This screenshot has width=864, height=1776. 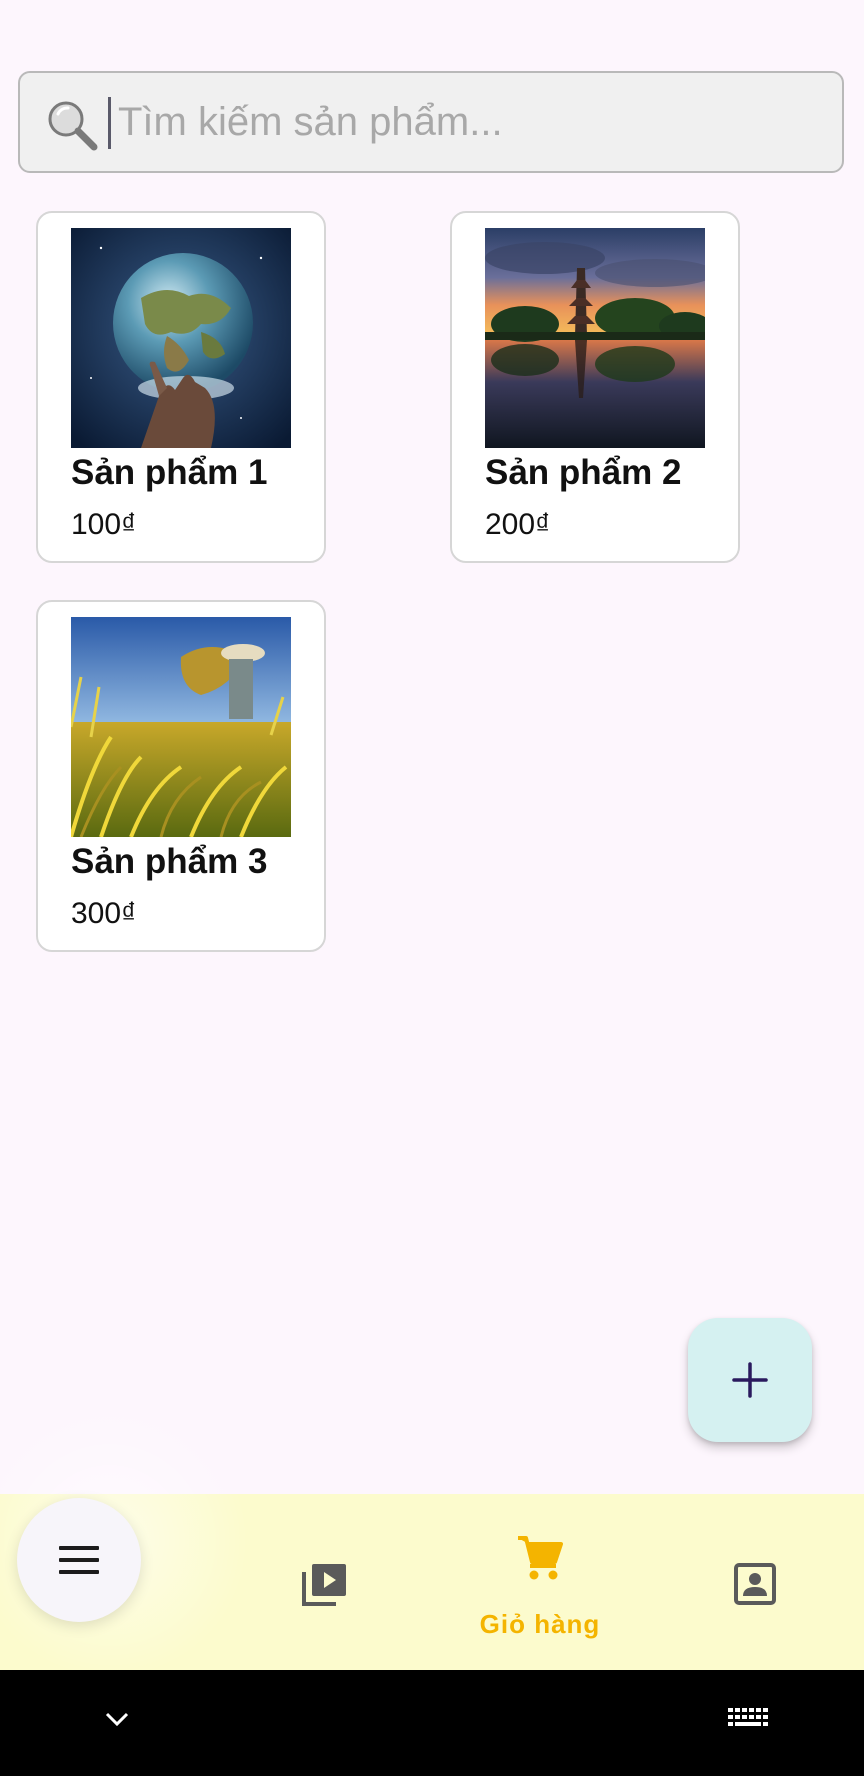 I want to click on product-card: Sản phẩm 3 300₫, so click(x=181, y=776).